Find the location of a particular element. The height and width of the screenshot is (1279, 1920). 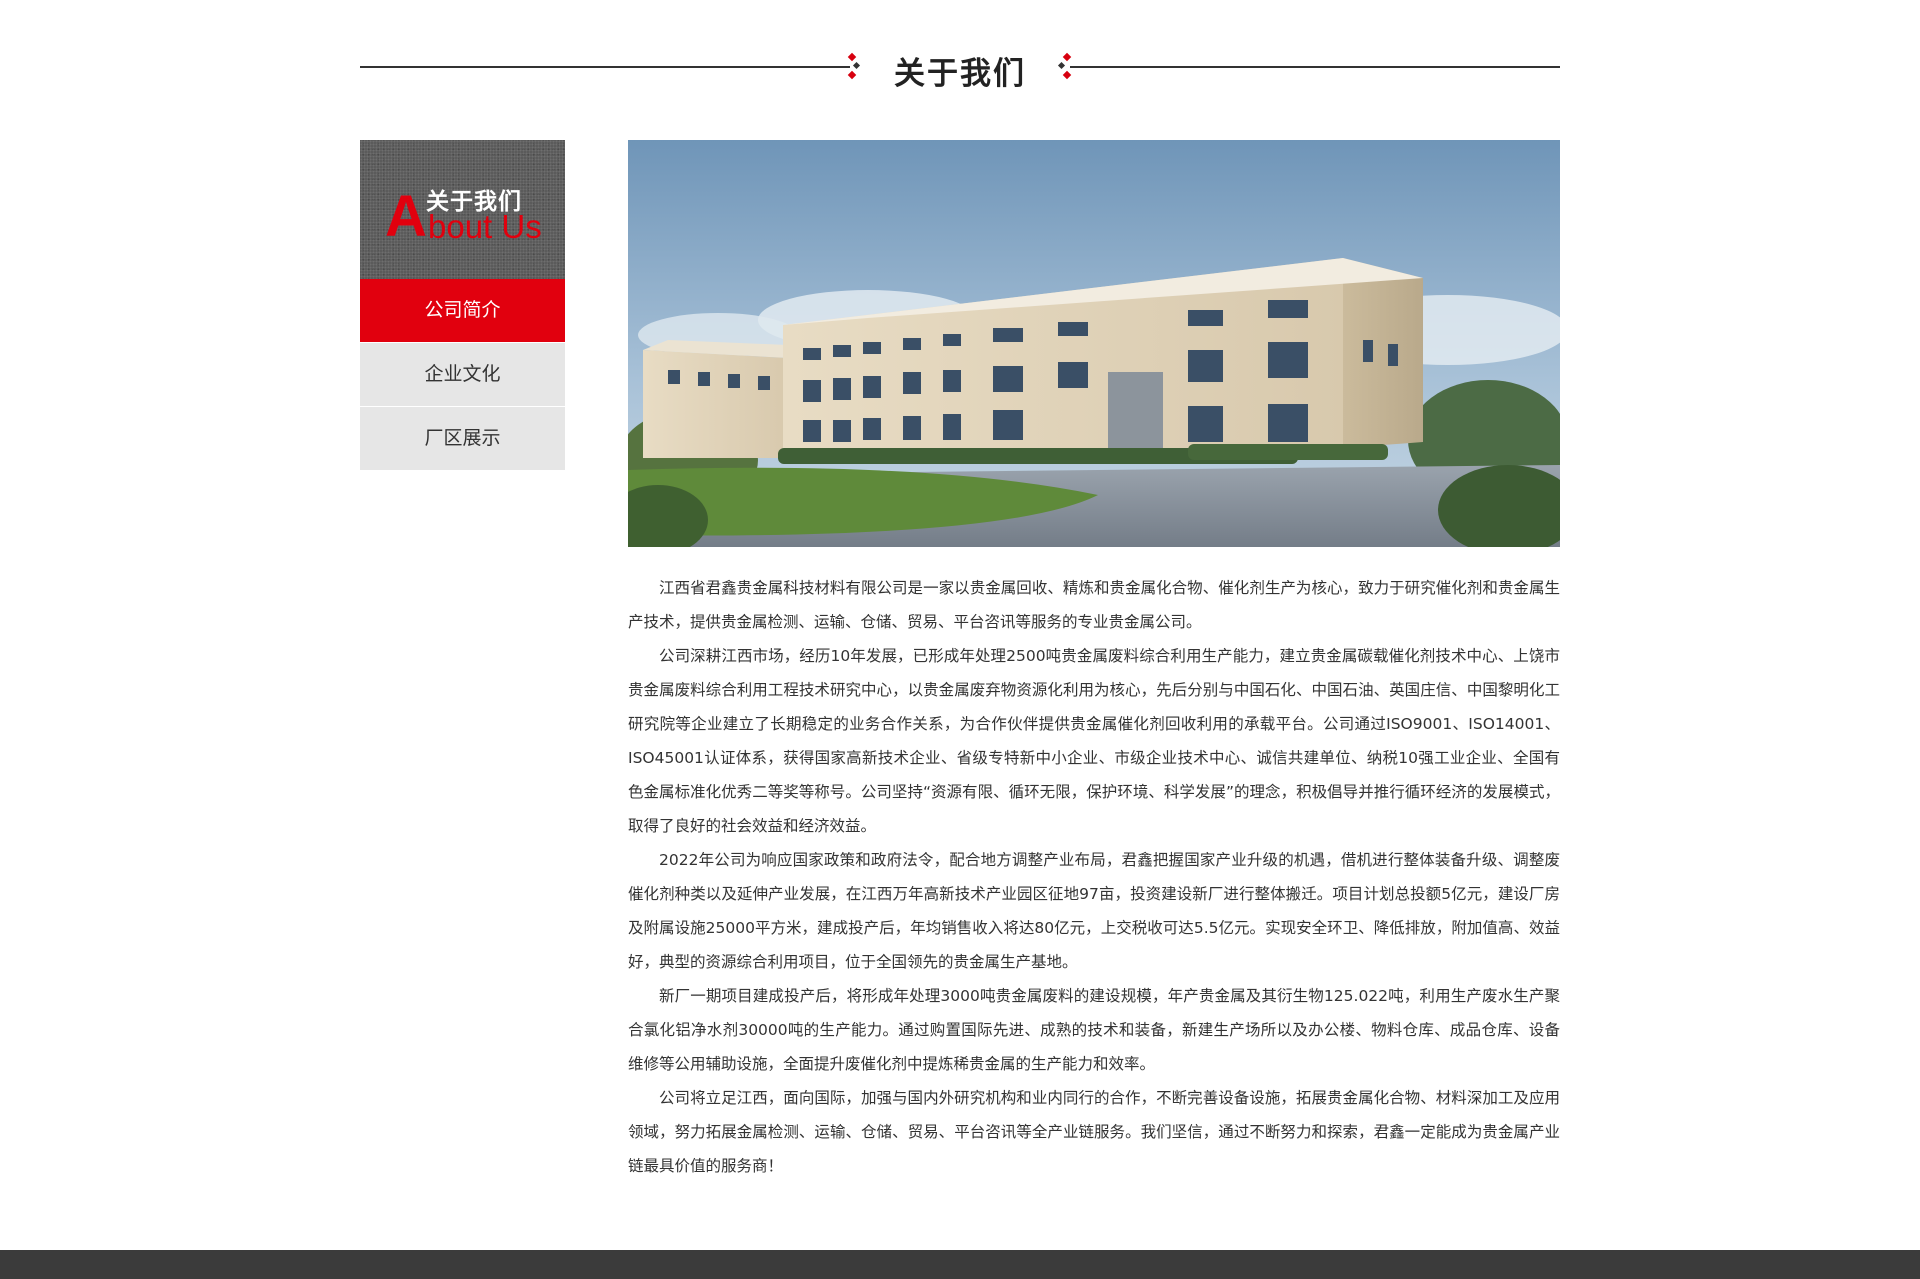

sidebar-header-en-initial: A is located at coordinates (406, 216).